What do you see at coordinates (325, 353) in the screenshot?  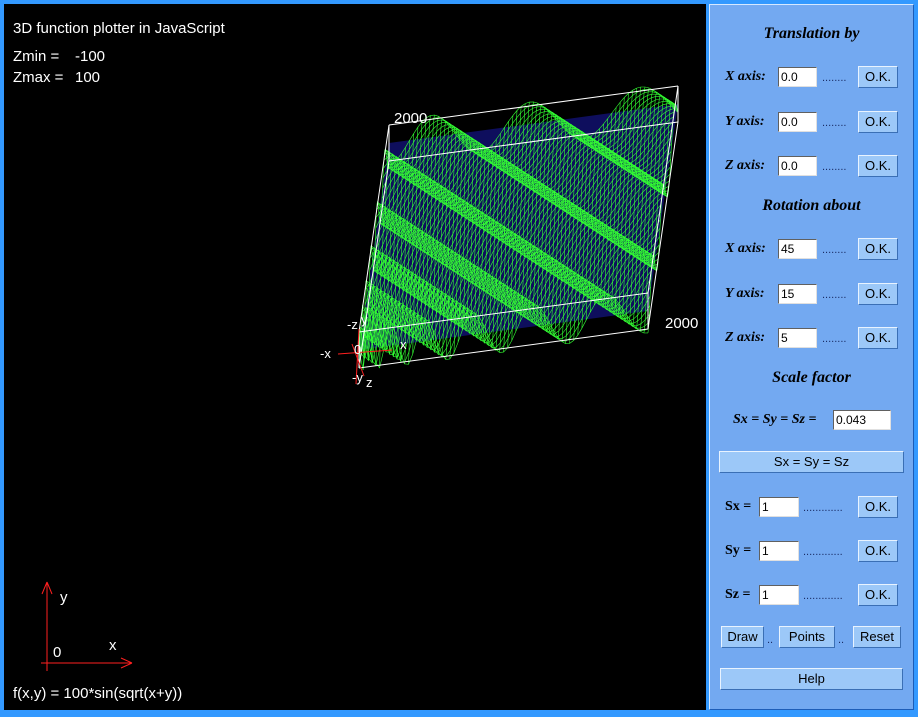 I see `axis-label-neg-x: -x` at bounding box center [325, 353].